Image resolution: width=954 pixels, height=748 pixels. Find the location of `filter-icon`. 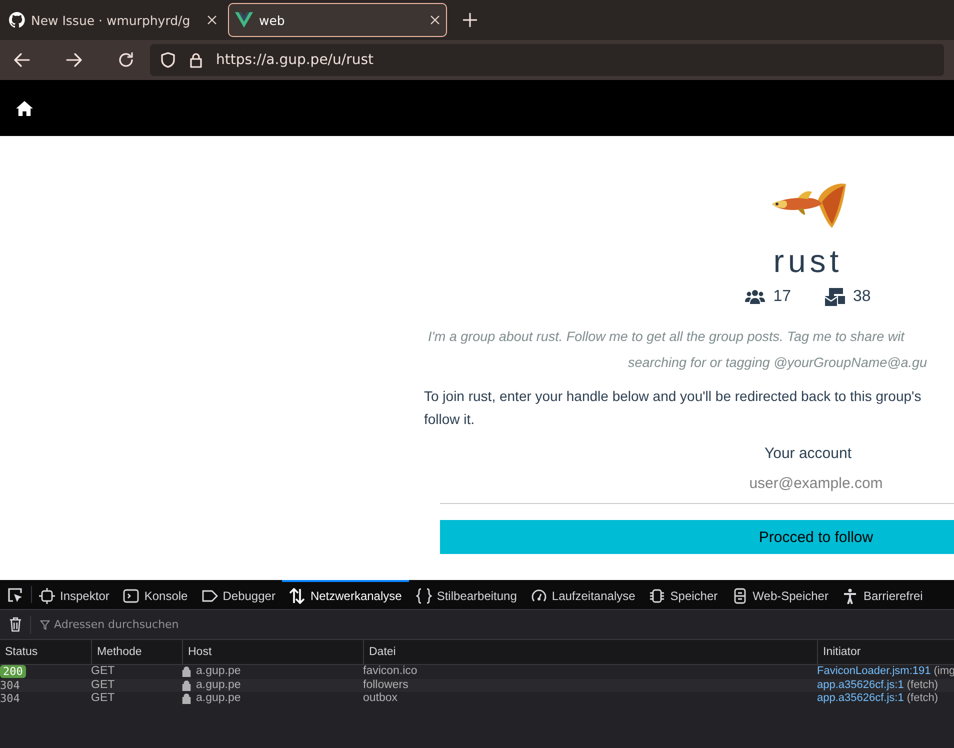

filter-icon is located at coordinates (45, 625).